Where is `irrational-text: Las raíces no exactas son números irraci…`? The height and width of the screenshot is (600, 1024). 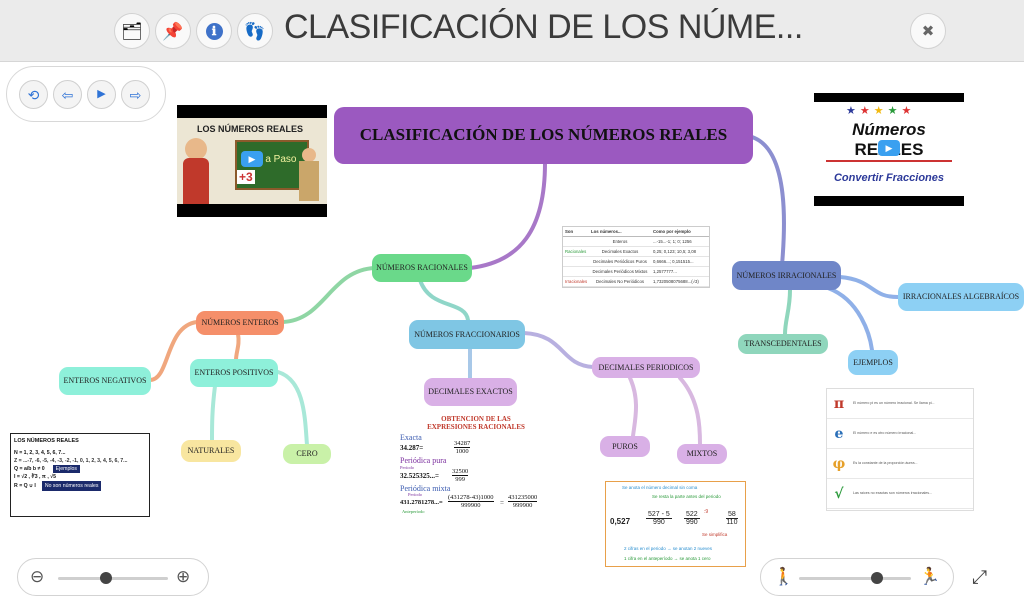 irrational-text: Las raíces no exactas son números irraci… is located at coordinates (893, 492).